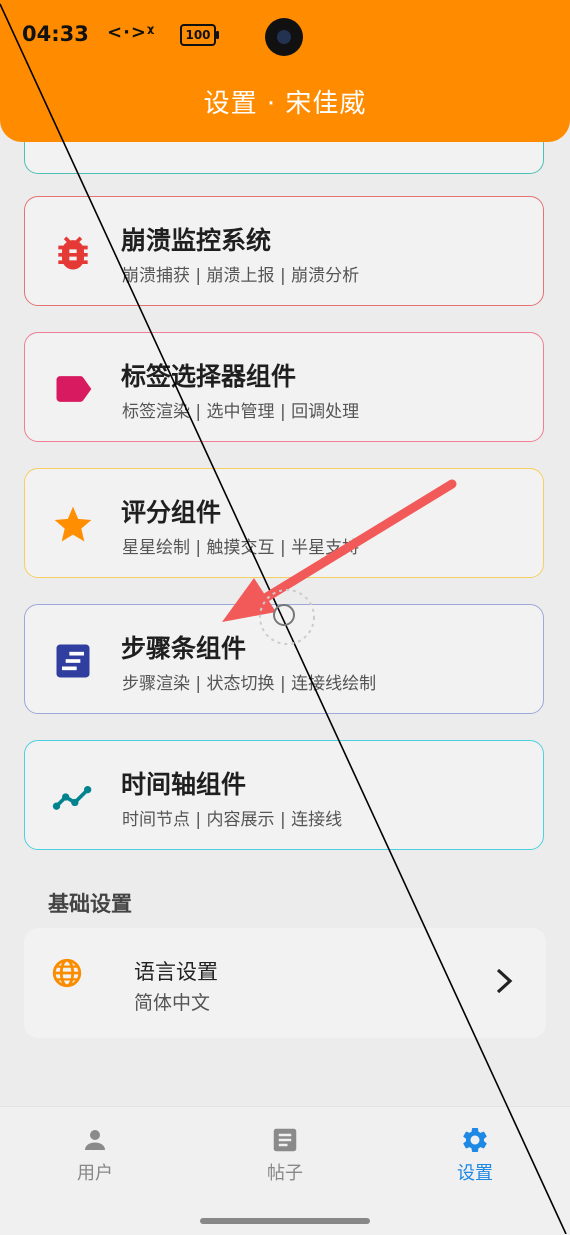 Image resolution: width=570 pixels, height=1235 pixels. Describe the element at coordinates (285, 1221) in the screenshot. I see `home-indicator` at that location.